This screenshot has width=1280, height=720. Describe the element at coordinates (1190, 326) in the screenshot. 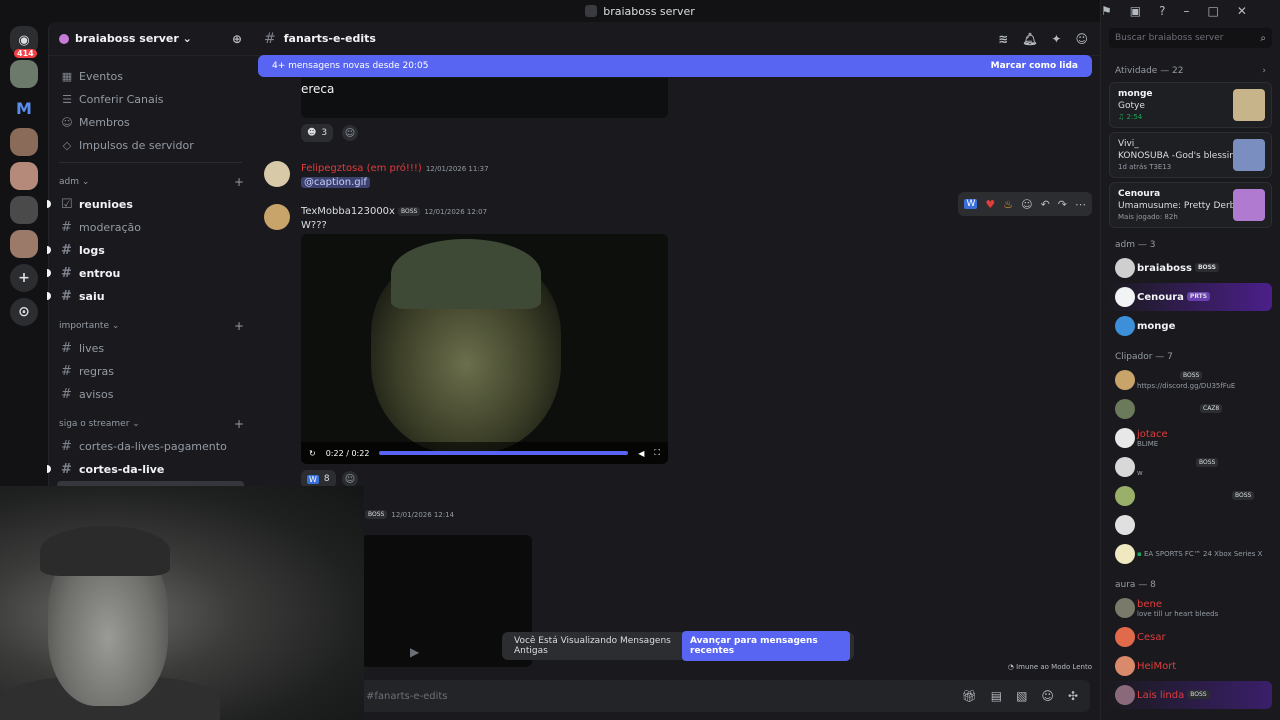

I see `member-monge: monge` at that location.